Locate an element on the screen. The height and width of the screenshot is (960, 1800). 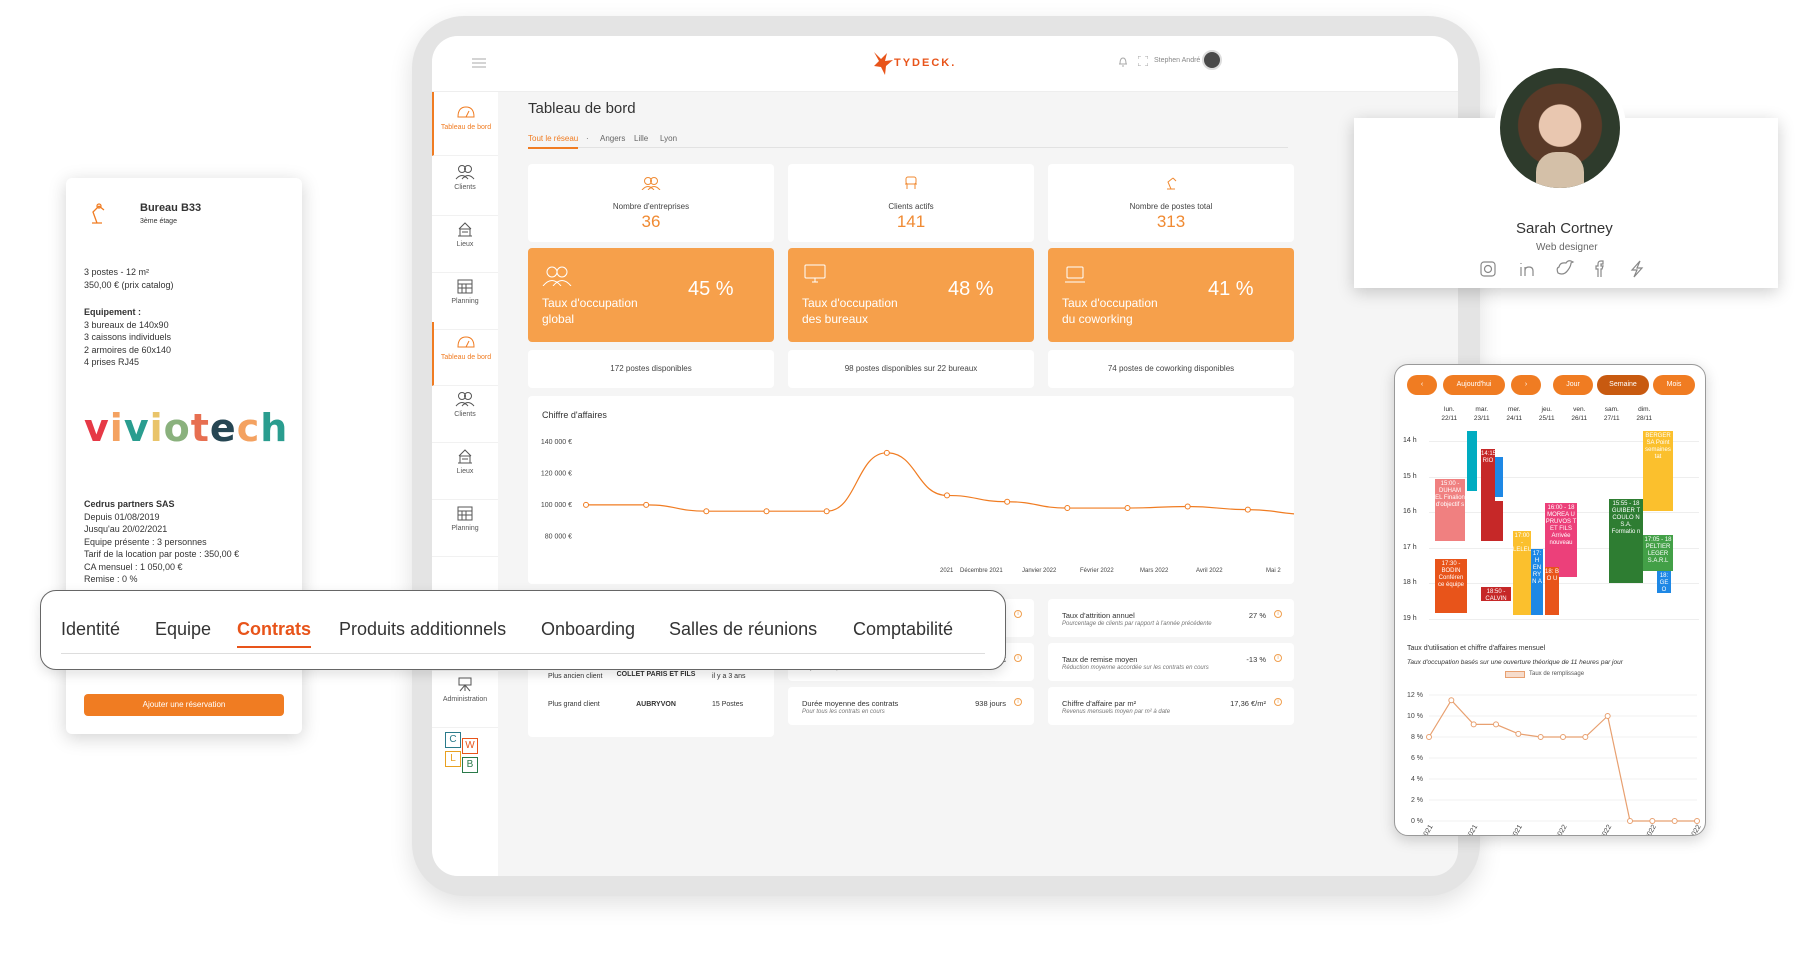
stat-card-companies: Nombre d'entreprises 36 is located at coordinates (651, 203).